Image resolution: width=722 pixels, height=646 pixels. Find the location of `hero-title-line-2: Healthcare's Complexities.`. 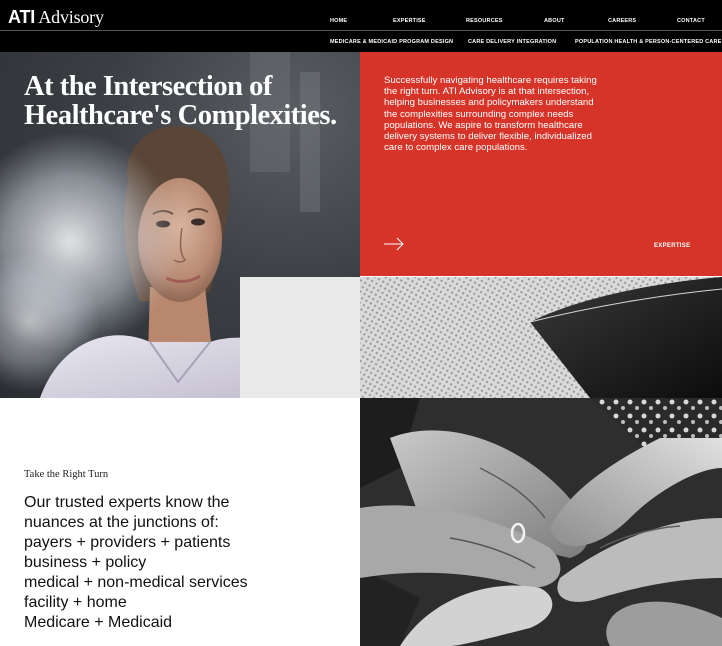

hero-title-line-2: Healthcare's Complexities. is located at coordinates (180, 115).